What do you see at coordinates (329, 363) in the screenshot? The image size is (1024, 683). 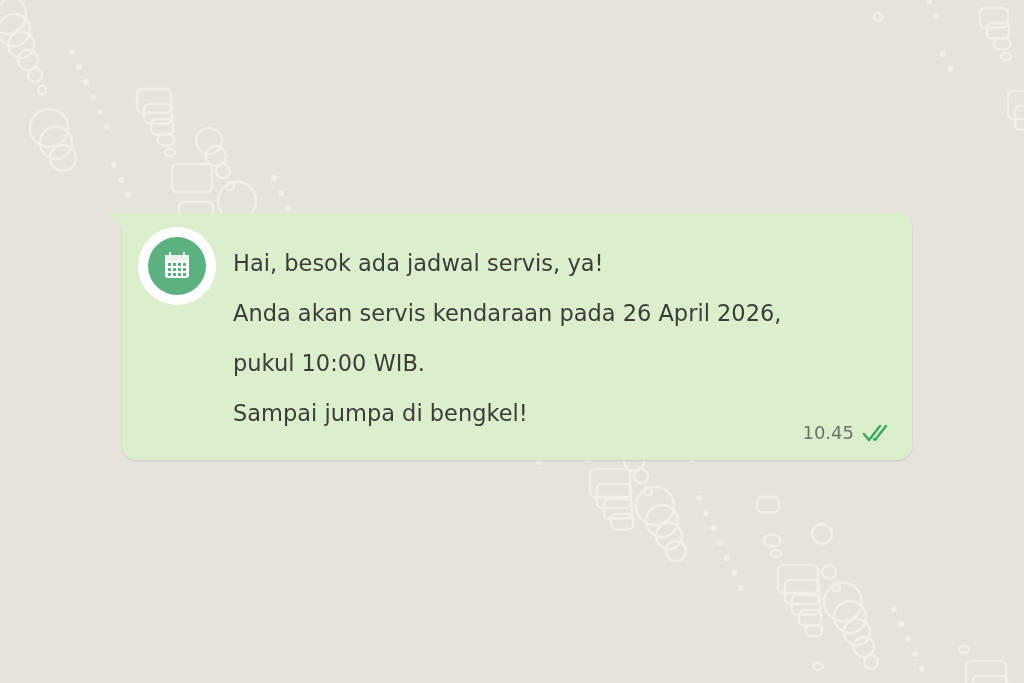 I see `message-text: pukul 10:00 WIB.` at bounding box center [329, 363].